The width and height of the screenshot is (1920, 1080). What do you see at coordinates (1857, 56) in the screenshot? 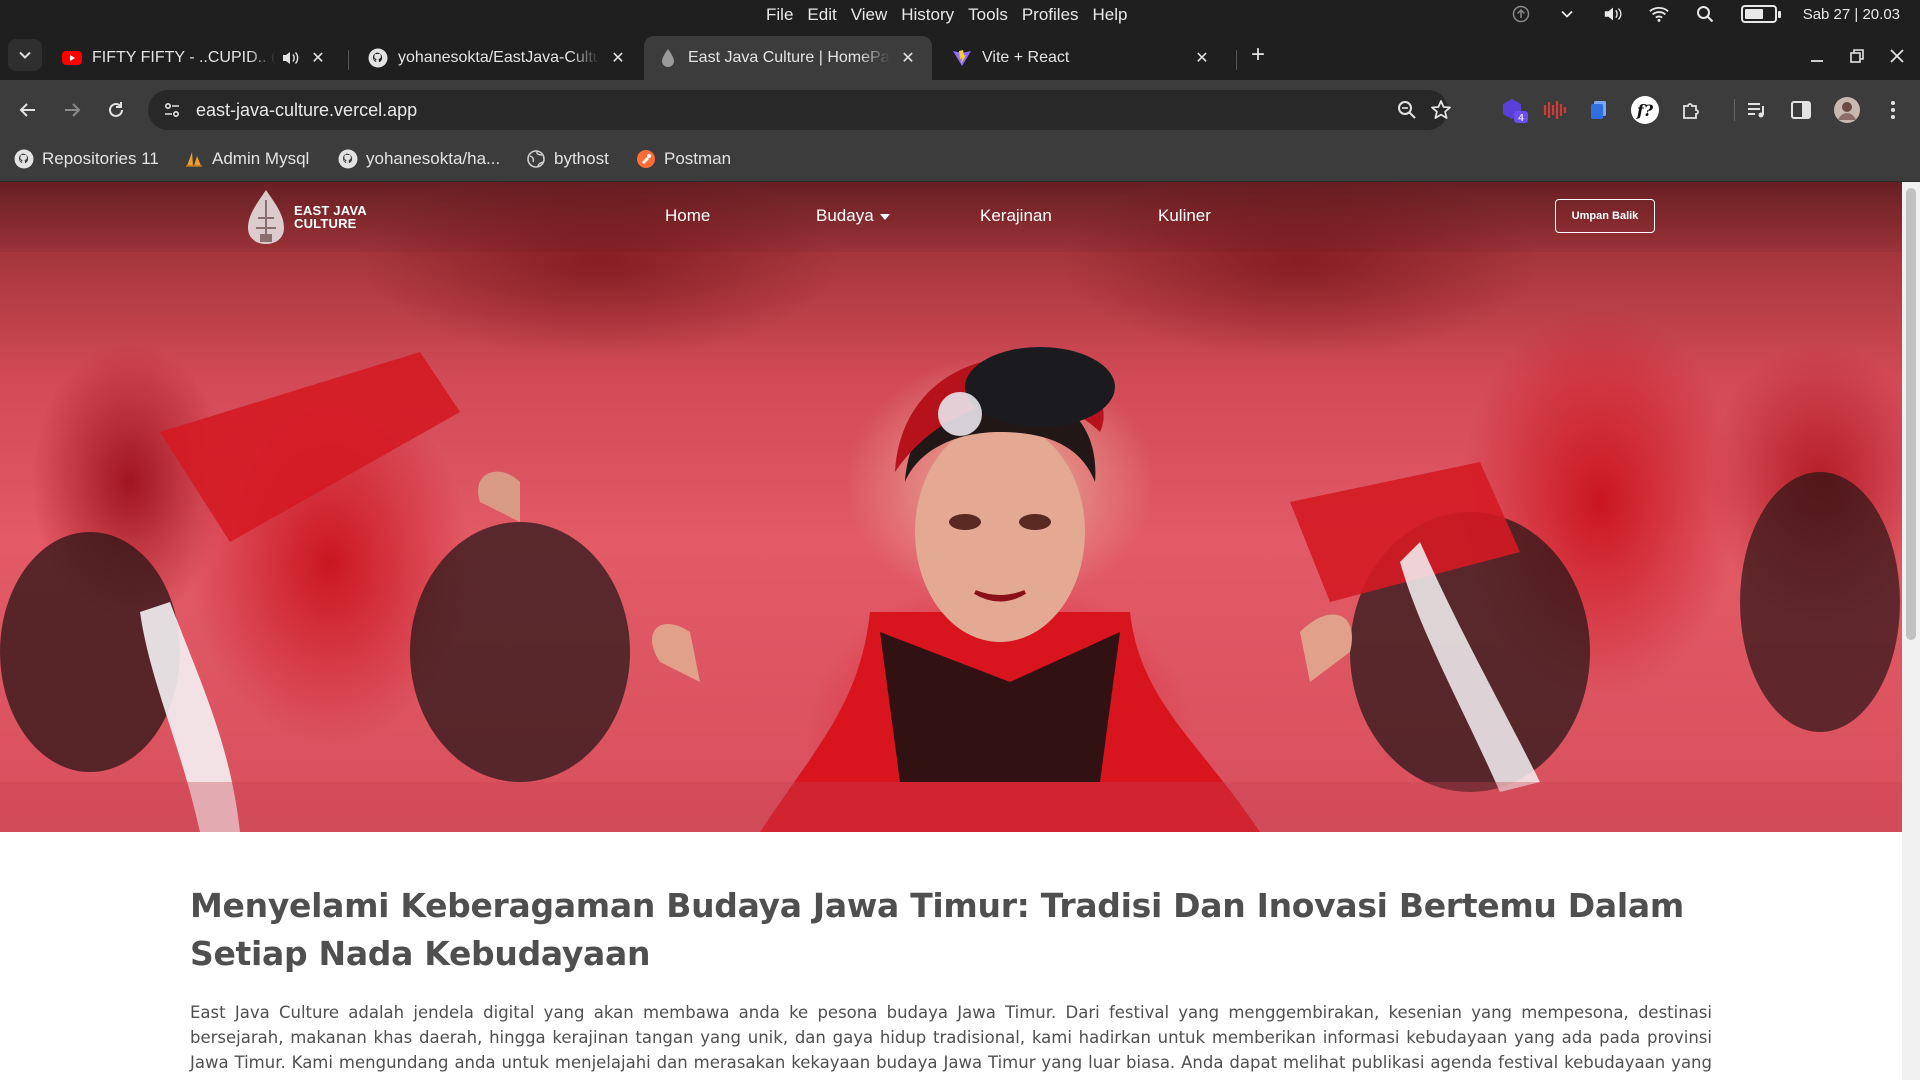
I see `restore-icon` at bounding box center [1857, 56].